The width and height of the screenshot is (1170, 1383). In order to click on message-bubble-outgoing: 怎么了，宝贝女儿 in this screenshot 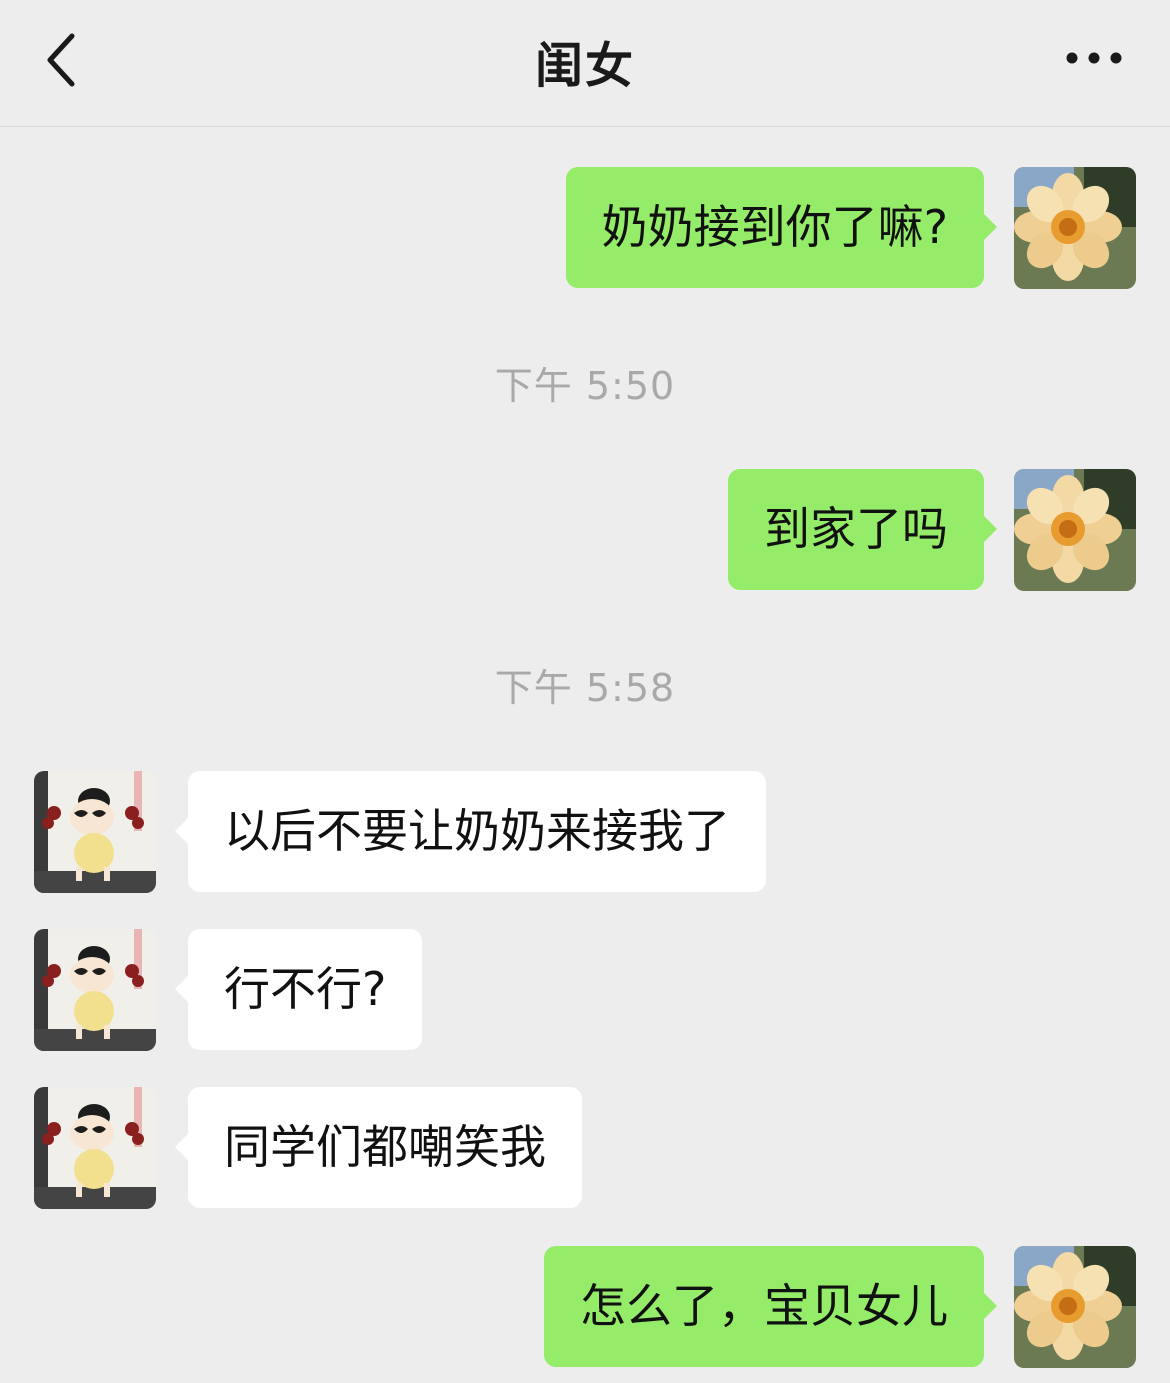, I will do `click(770, 1306)`.